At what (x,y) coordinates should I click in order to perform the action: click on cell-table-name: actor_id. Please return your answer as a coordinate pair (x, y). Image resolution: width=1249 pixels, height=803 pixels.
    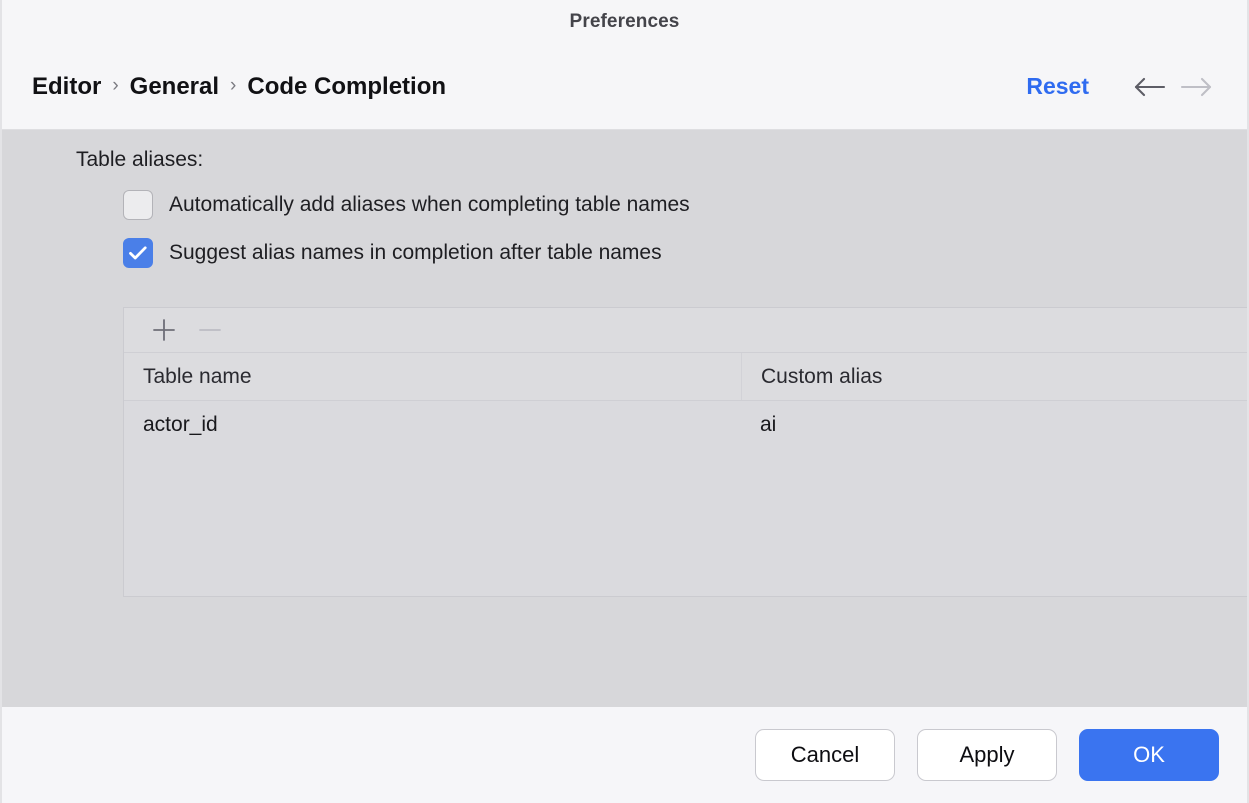
    Looking at the image, I should click on (432, 425).